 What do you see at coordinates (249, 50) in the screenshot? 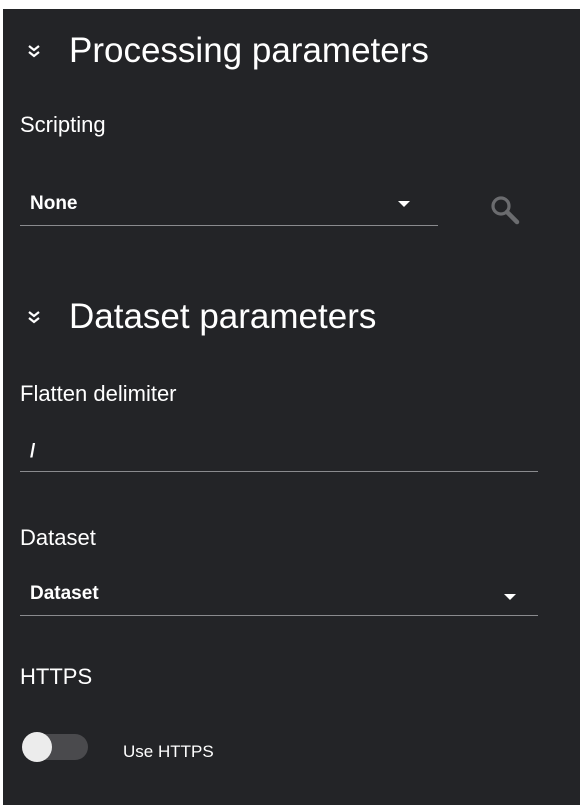
I see `processing-parameters-title: Processing parameters` at bounding box center [249, 50].